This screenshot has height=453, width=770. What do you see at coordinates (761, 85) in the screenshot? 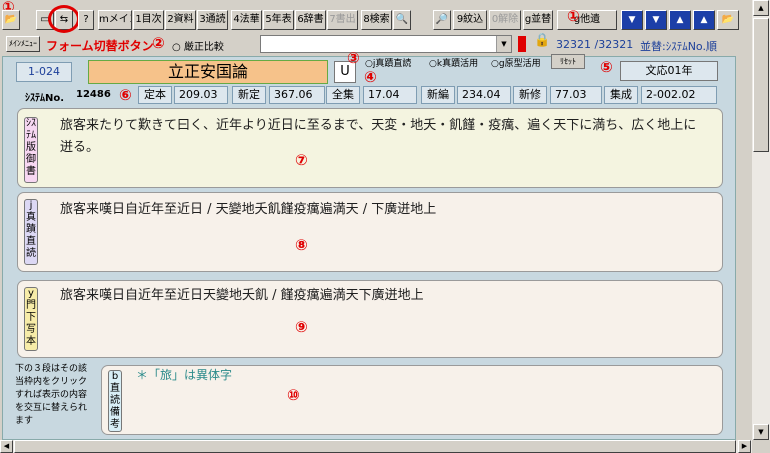
I see `scroll-thumb` at bounding box center [761, 85].